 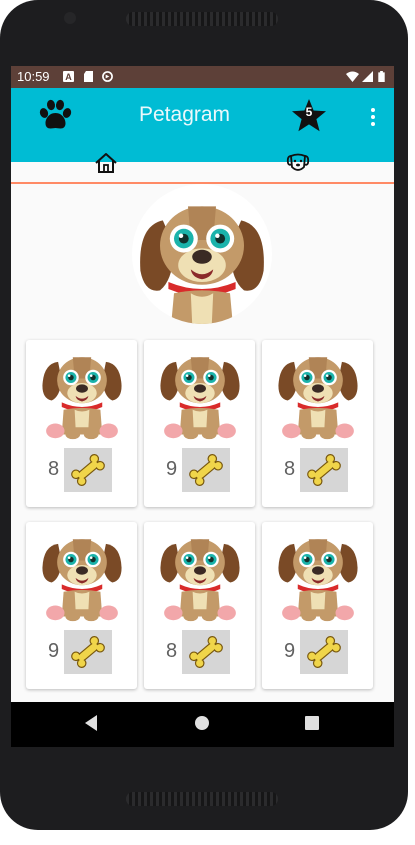 What do you see at coordinates (33, 76) in the screenshot?
I see `status-time: 10:59` at bounding box center [33, 76].